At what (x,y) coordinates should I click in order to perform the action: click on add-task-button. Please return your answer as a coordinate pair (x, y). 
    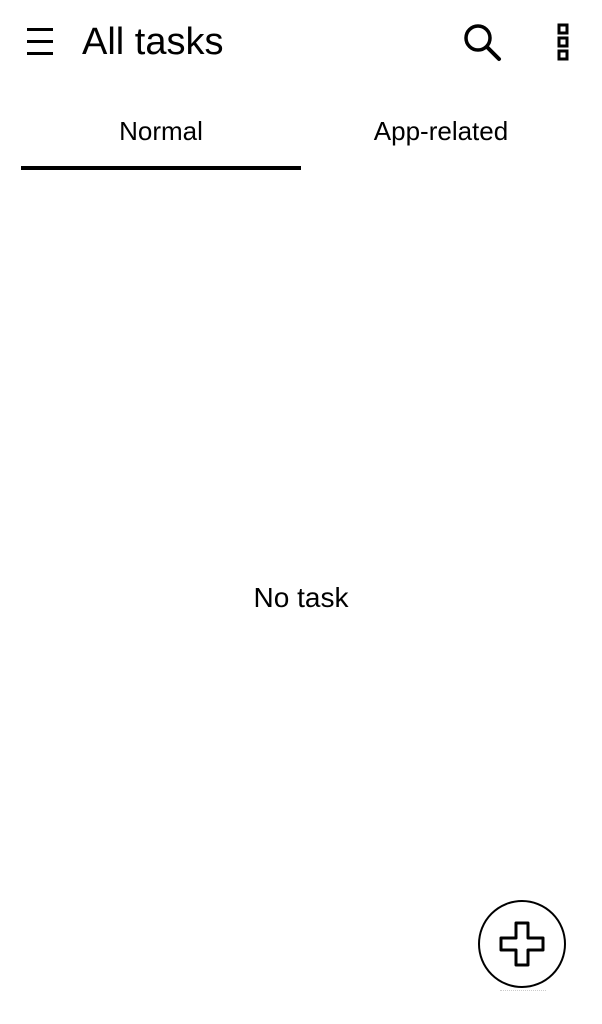
    Looking at the image, I should click on (522, 944).